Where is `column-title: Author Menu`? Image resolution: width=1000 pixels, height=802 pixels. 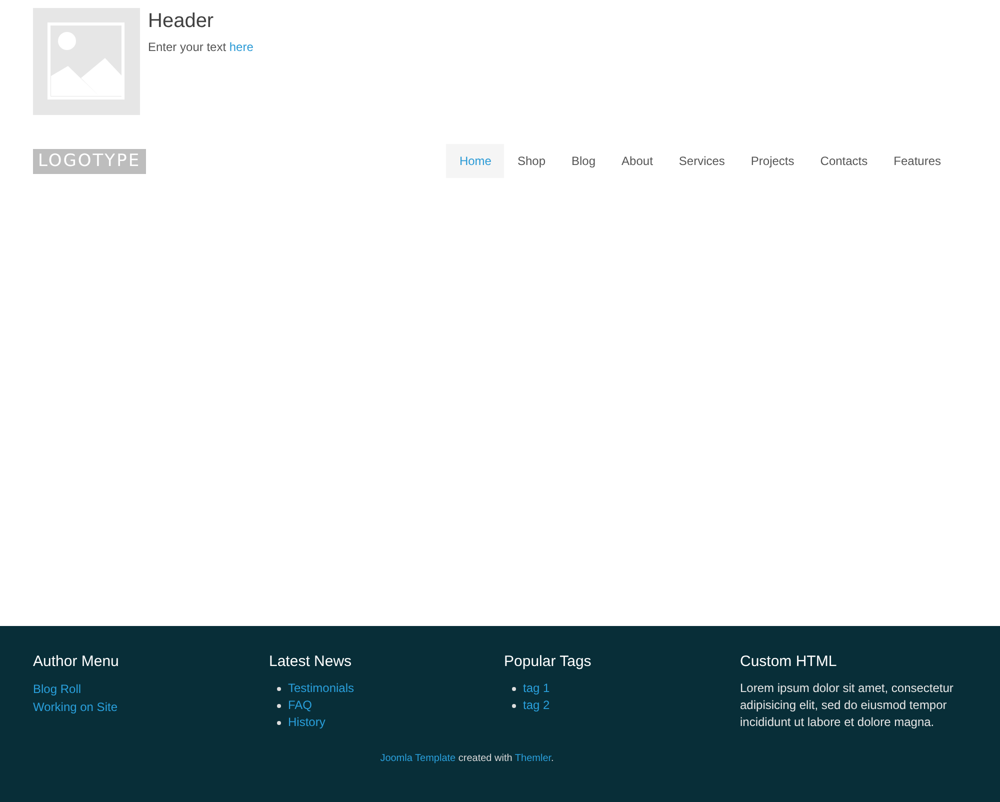 column-title: Author Menu is located at coordinates (76, 662).